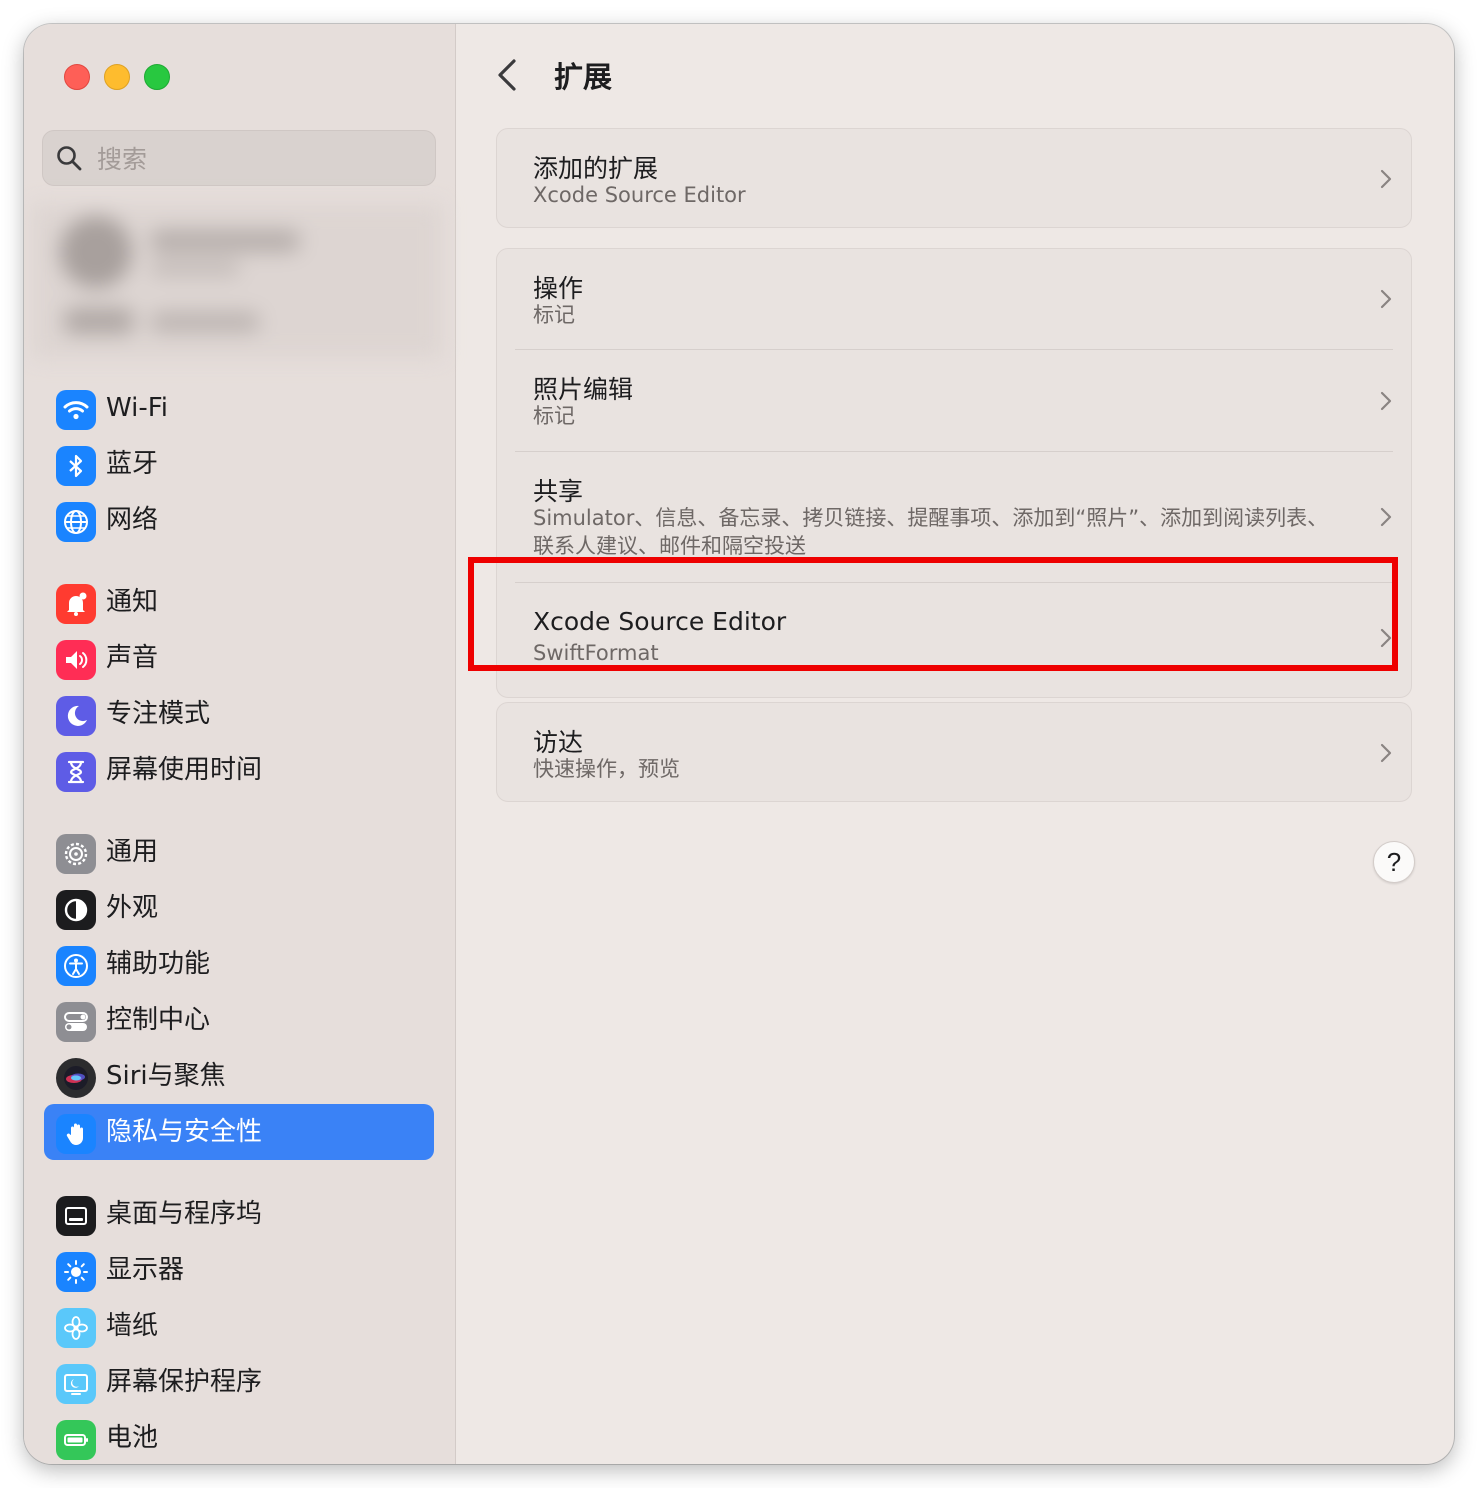 The width and height of the screenshot is (1478, 1488). What do you see at coordinates (239, 1326) in the screenshot?
I see `sidebar-item-wallpaper: 墙纸` at bounding box center [239, 1326].